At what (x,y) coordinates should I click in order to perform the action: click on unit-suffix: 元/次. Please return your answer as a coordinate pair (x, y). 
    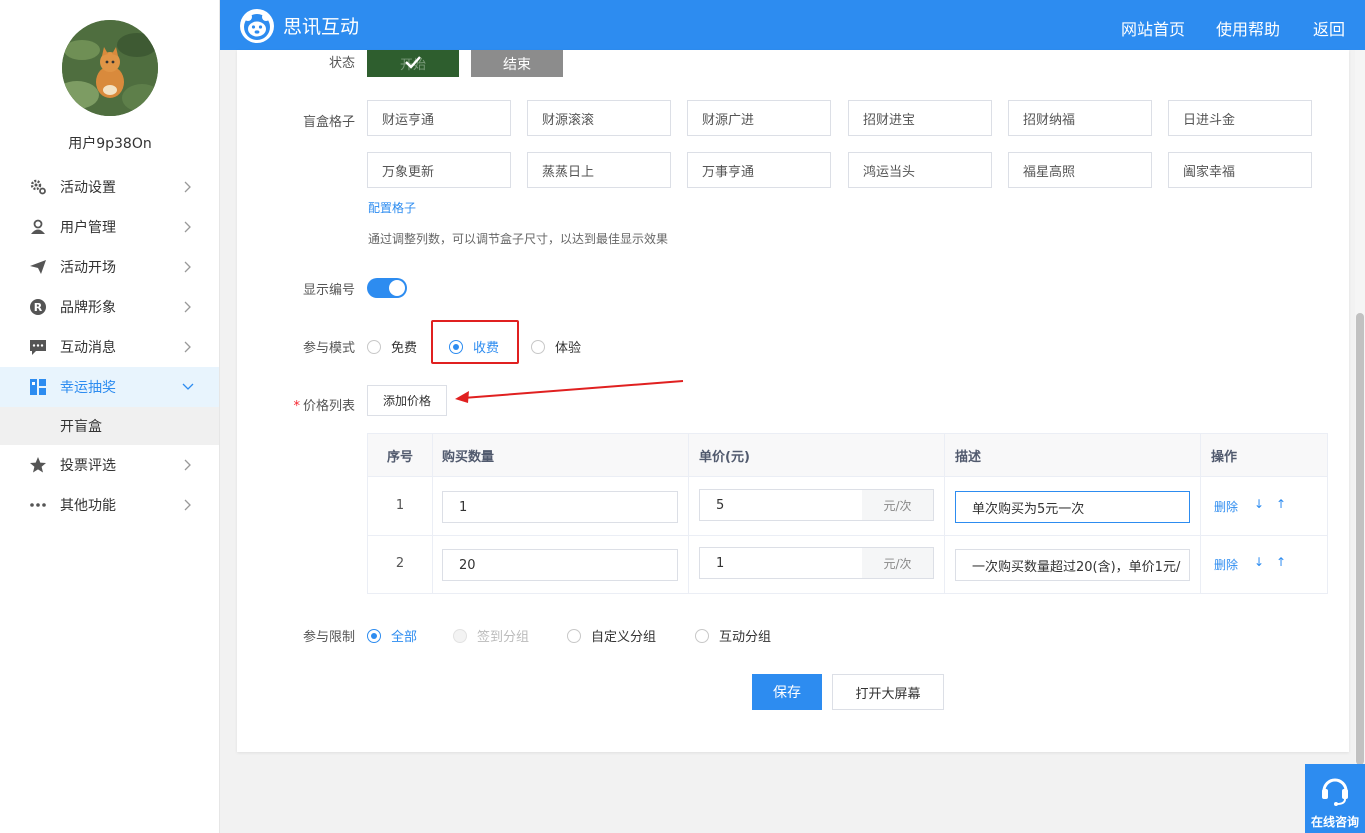
    Looking at the image, I should click on (898, 563).